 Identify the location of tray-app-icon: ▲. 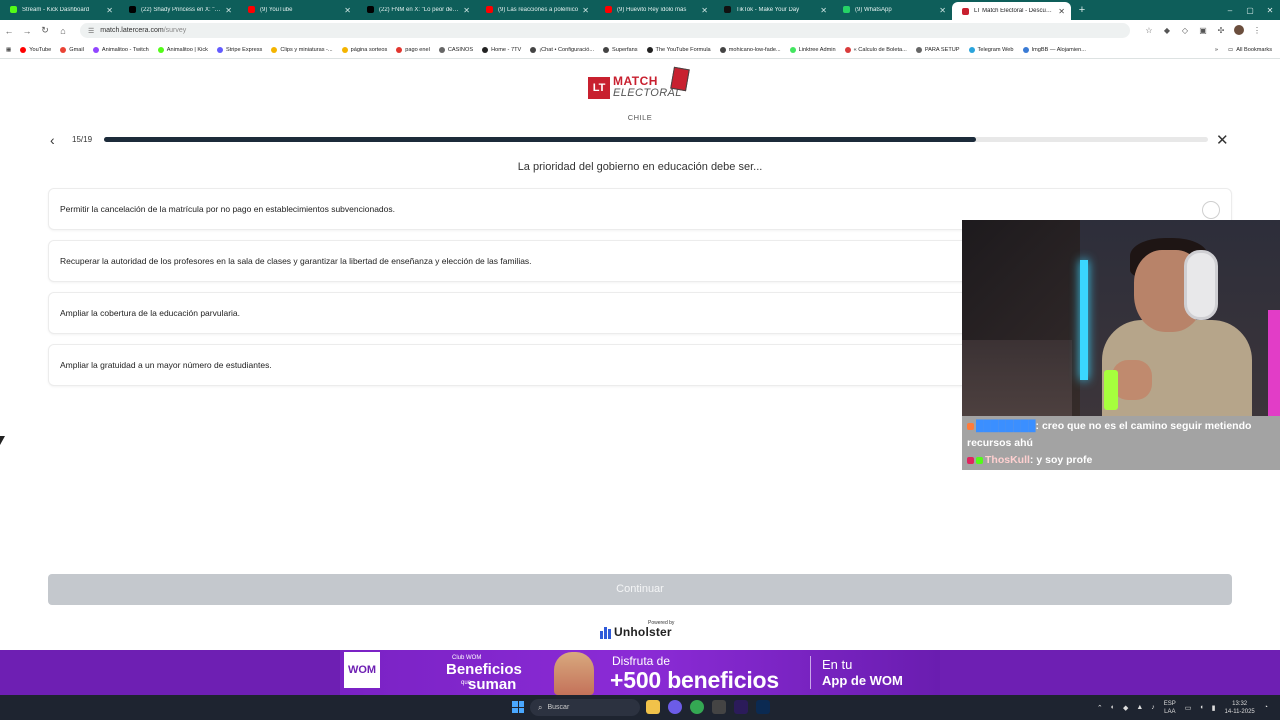
(1139, 707).